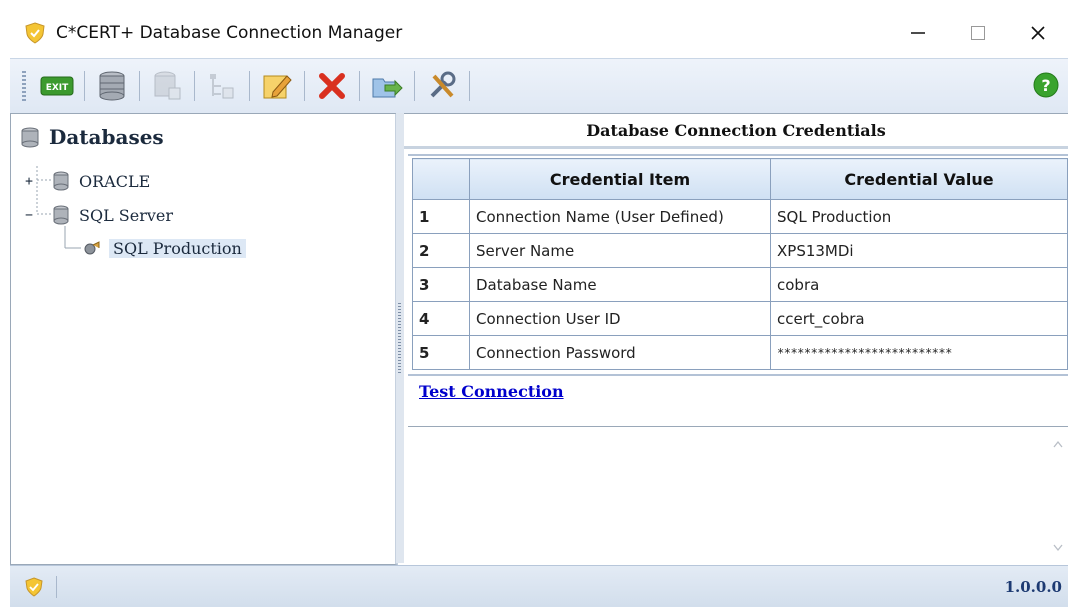 The width and height of the screenshot is (1068, 607). What do you see at coordinates (738, 494) in the screenshot?
I see `message-area` at bounding box center [738, 494].